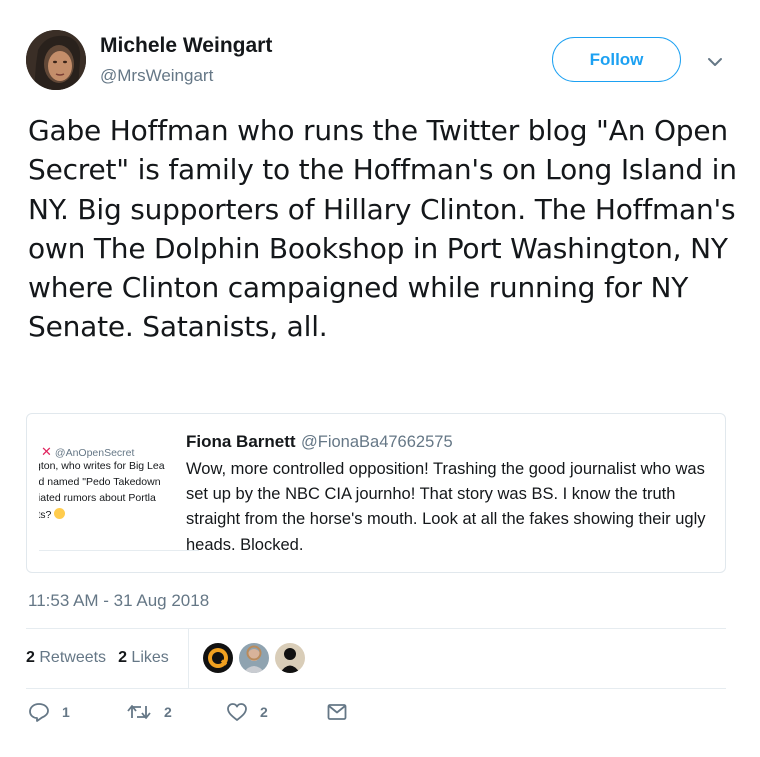 The image size is (760, 757). Describe the element at coordinates (616, 59) in the screenshot. I see `follow-button: Follow` at that location.